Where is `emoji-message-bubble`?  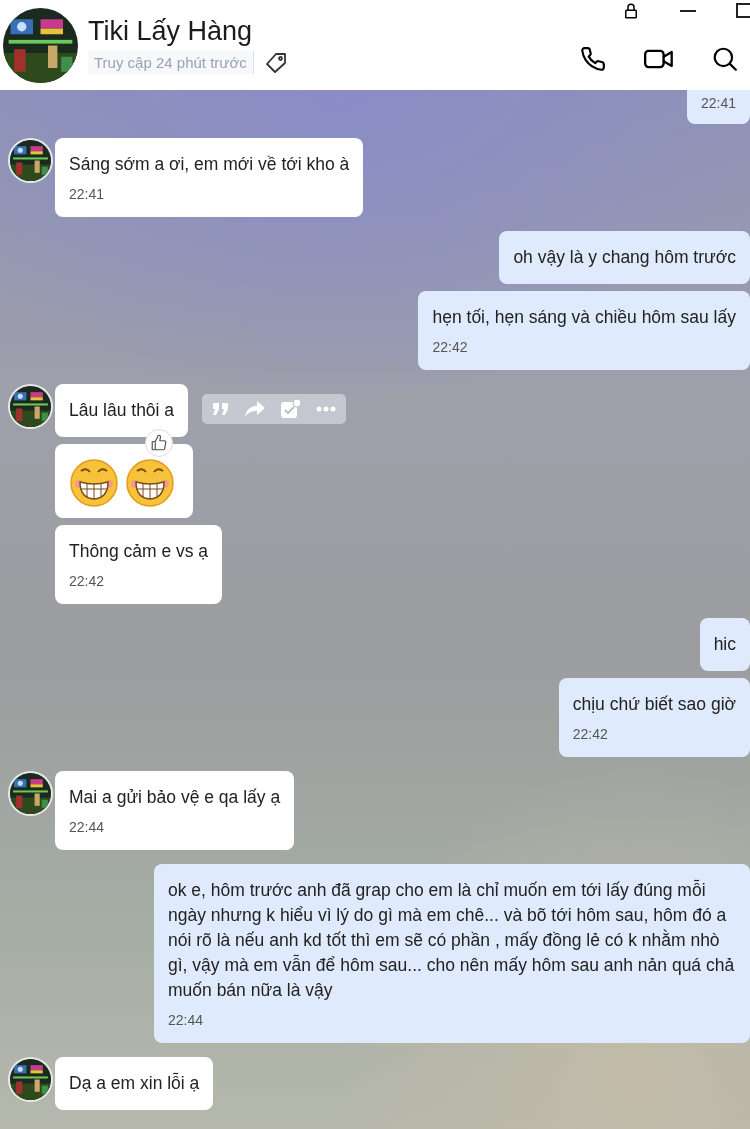
emoji-message-bubble is located at coordinates (124, 481).